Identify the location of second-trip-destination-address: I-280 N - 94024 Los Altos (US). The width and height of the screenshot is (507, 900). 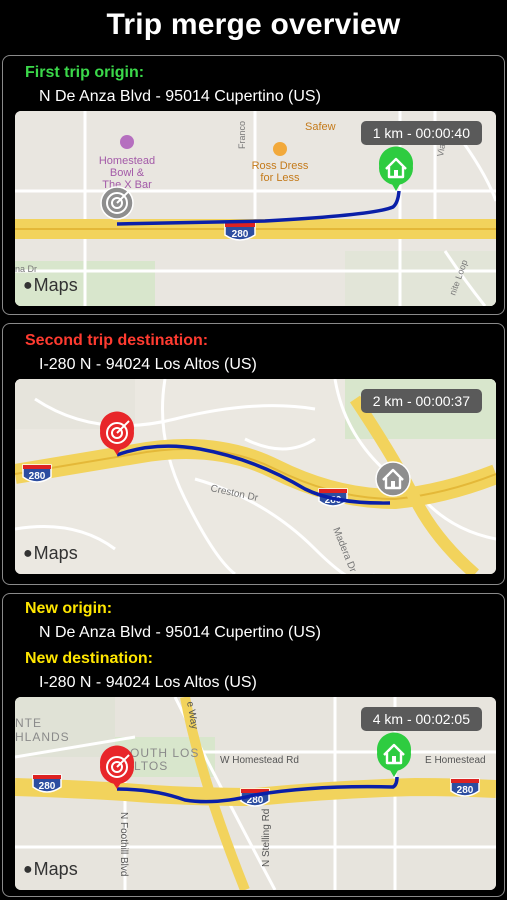
(148, 364).